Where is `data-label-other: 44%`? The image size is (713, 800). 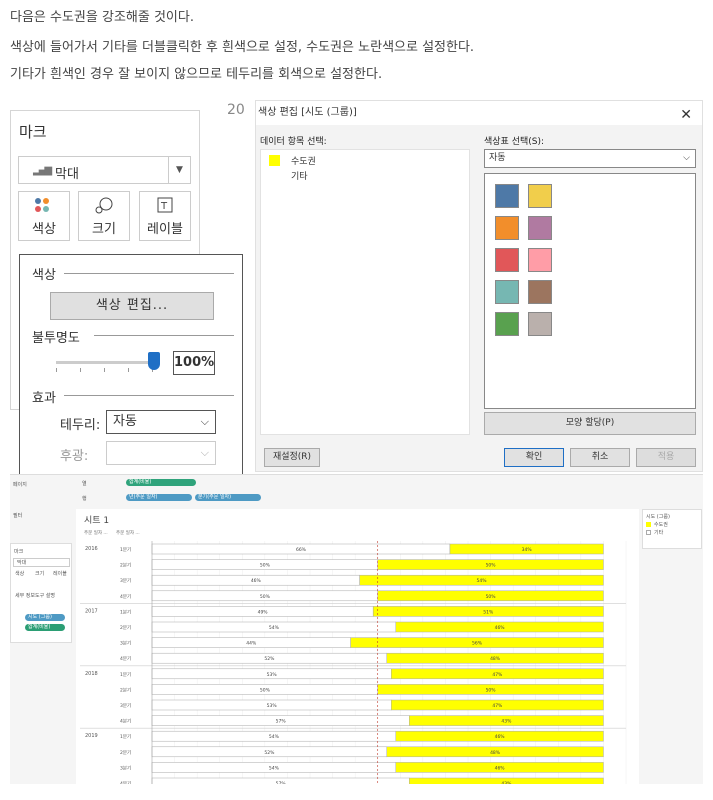
data-label-other: 44% is located at coordinates (251, 644).